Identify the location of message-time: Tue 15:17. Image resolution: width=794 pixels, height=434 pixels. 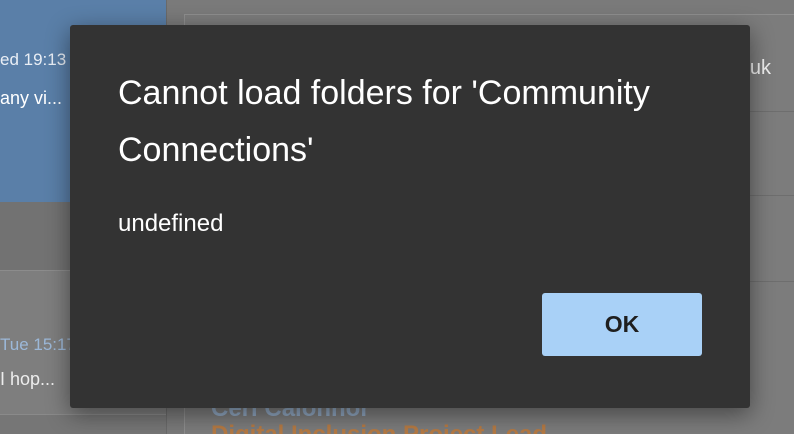
(38, 344).